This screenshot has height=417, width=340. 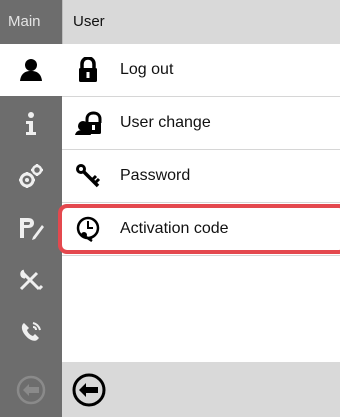 I want to click on sidebar-back-button, so click(x=31, y=389).